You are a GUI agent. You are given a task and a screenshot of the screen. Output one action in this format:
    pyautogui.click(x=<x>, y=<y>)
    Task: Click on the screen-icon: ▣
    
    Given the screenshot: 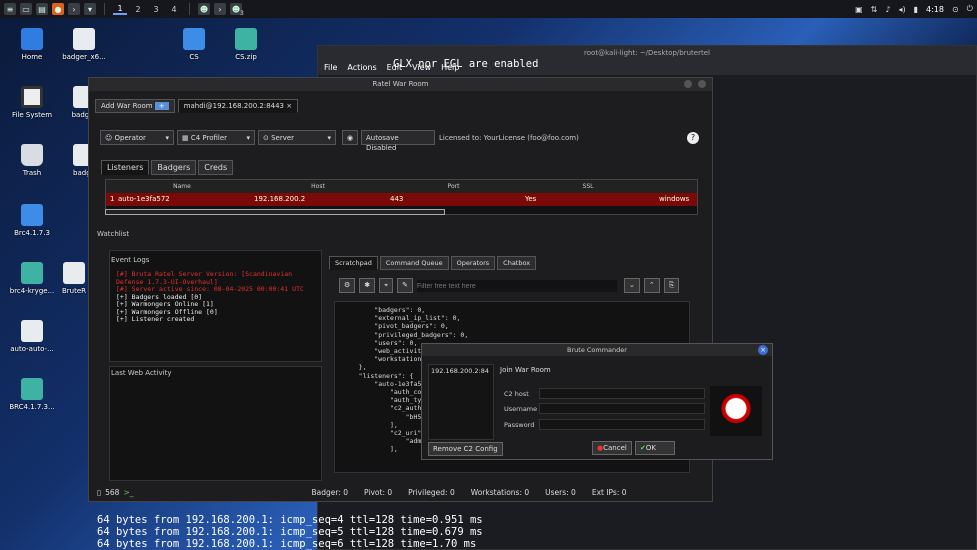 What is the action you would take?
    pyautogui.click(x=859, y=9)
    